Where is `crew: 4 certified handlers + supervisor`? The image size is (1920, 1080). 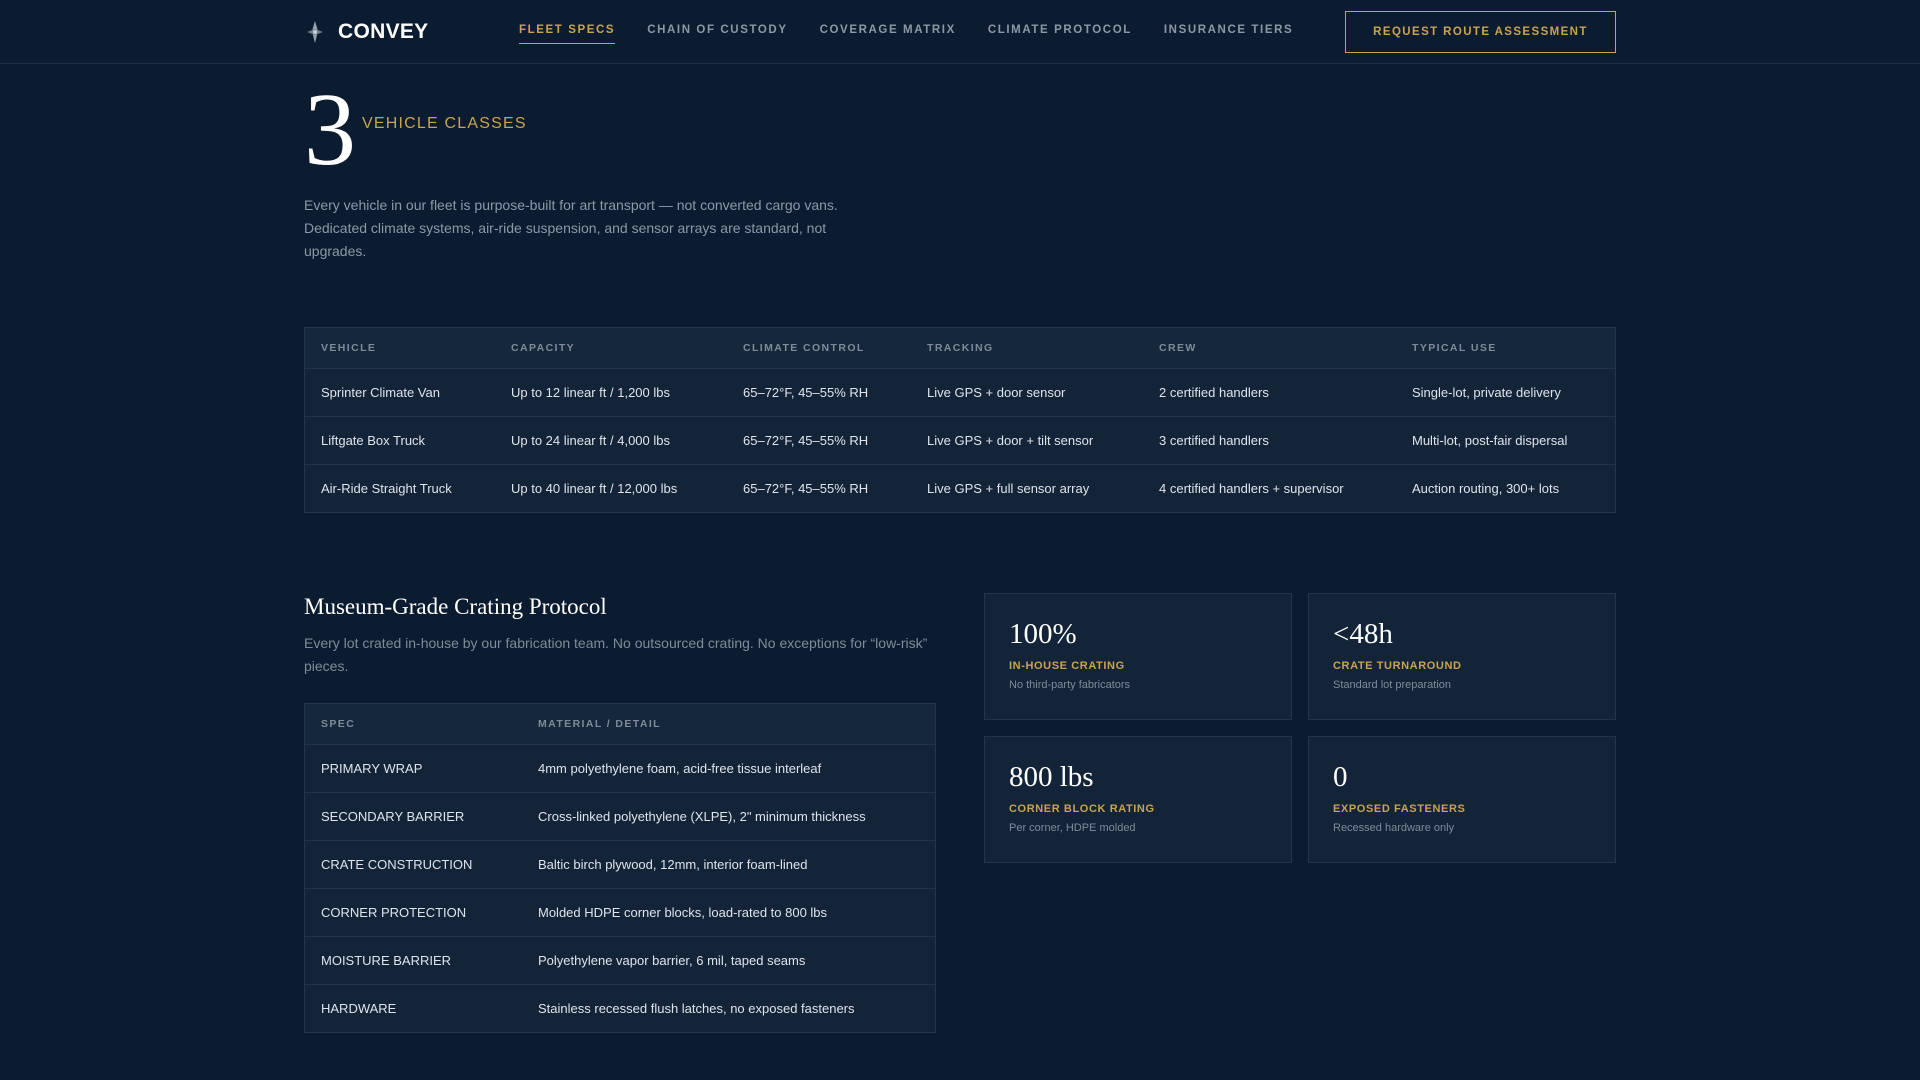
crew: 4 certified handlers + supervisor is located at coordinates (1251, 488).